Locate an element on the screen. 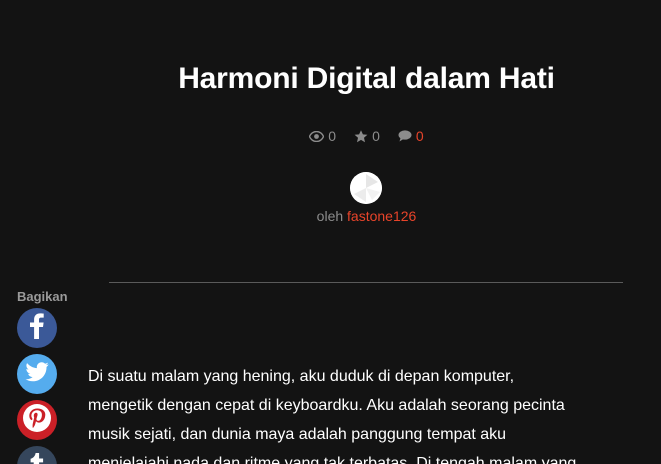 This screenshot has width=661, height=464. author-link: fastone126 is located at coordinates (381, 216).